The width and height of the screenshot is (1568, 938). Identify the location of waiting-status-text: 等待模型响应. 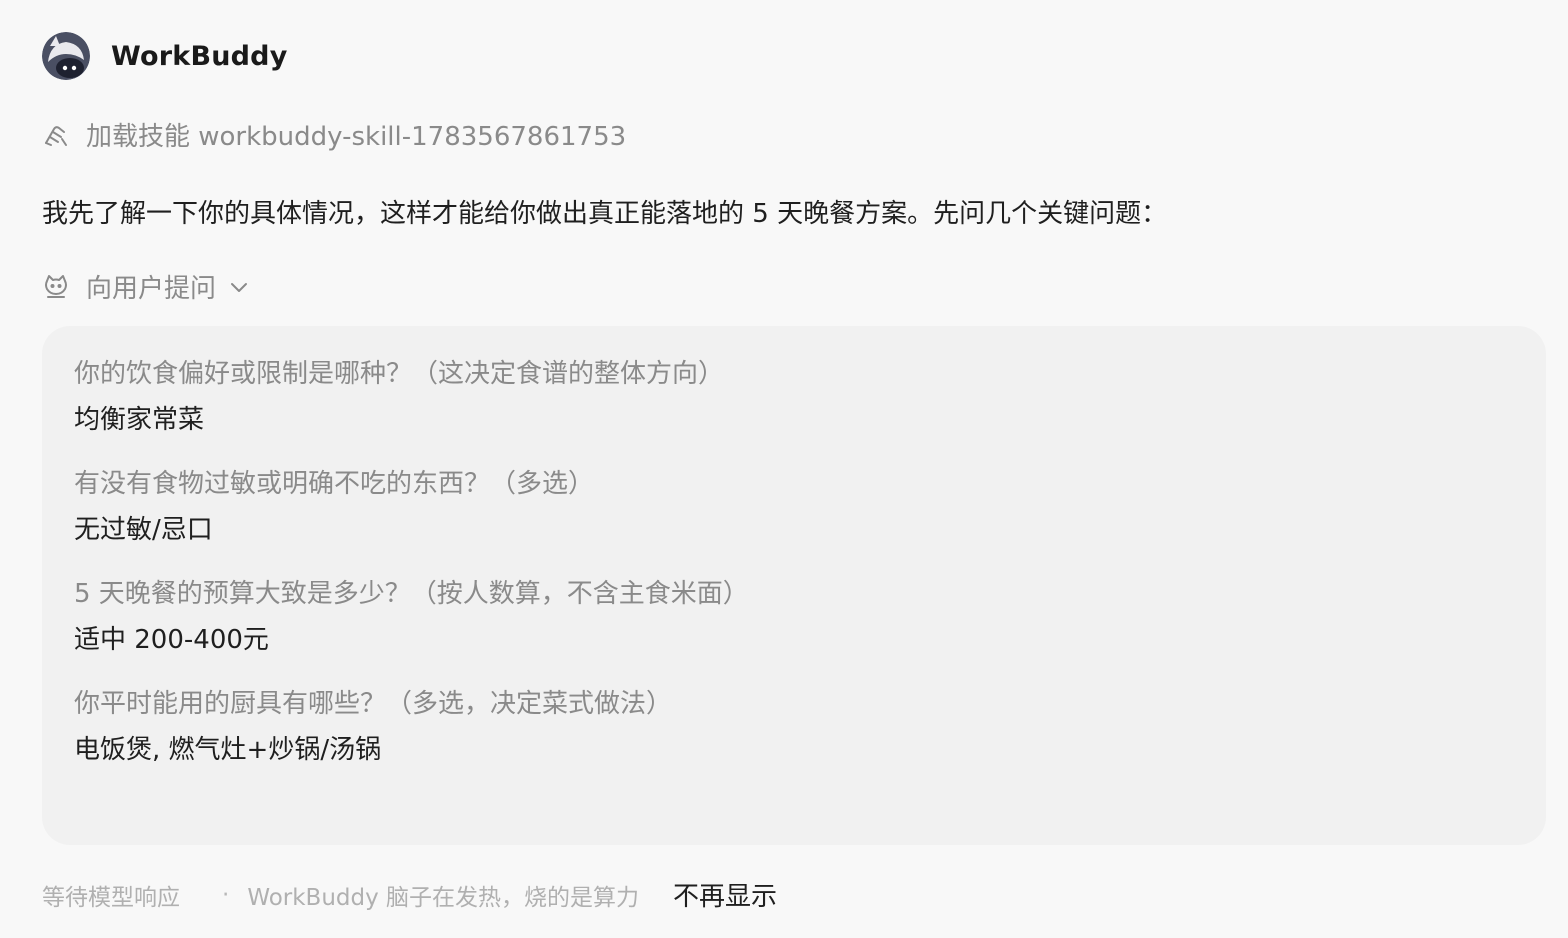
(111, 897).